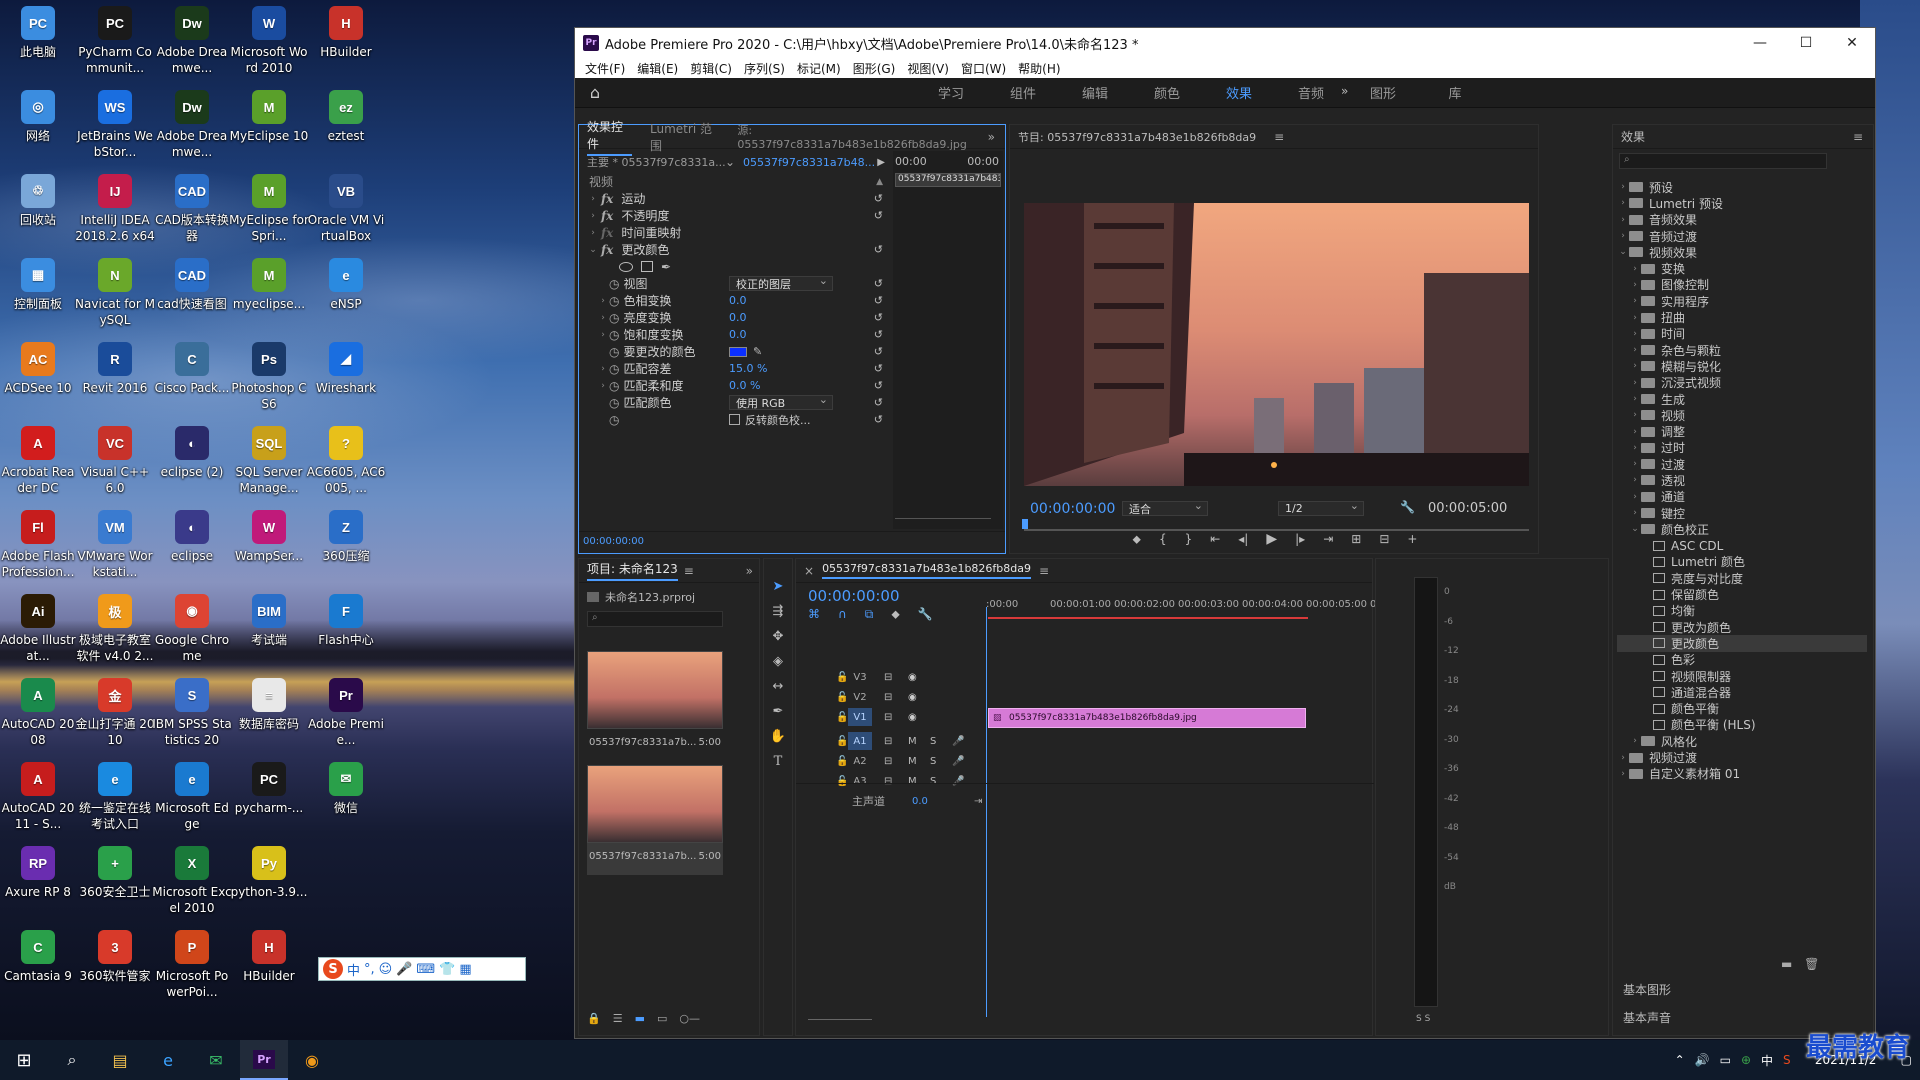 Image resolution: width=1920 pixels, height=1080 pixels. What do you see at coordinates (1384, 539) in the screenshot?
I see `overwrite-icon: ⊟` at bounding box center [1384, 539].